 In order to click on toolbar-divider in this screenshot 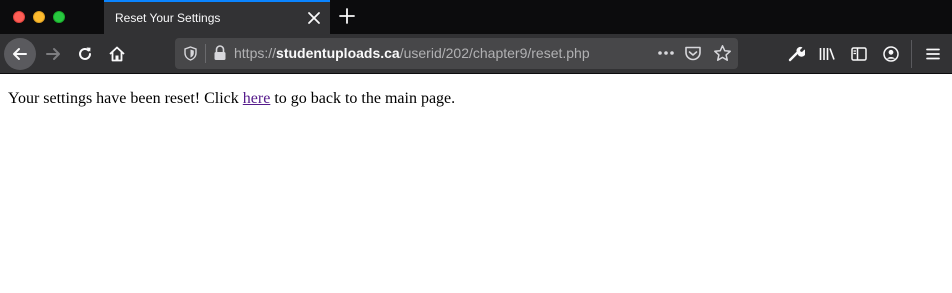, I will do `click(911, 54)`.